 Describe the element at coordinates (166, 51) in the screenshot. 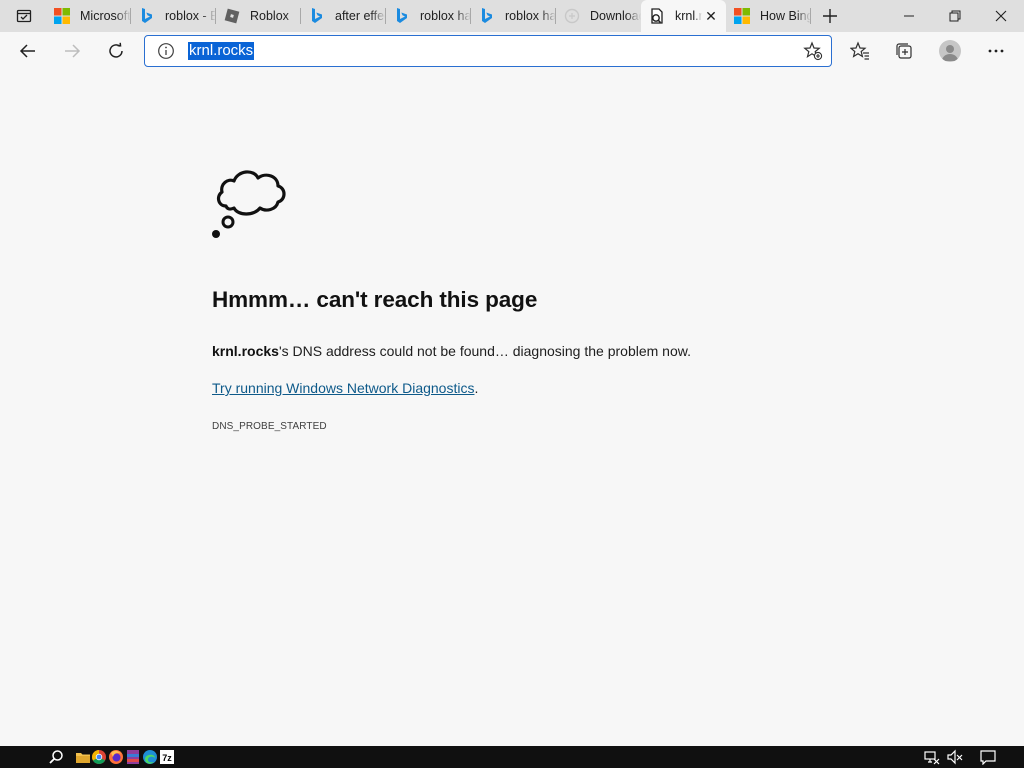

I see `site-info-icon` at that location.